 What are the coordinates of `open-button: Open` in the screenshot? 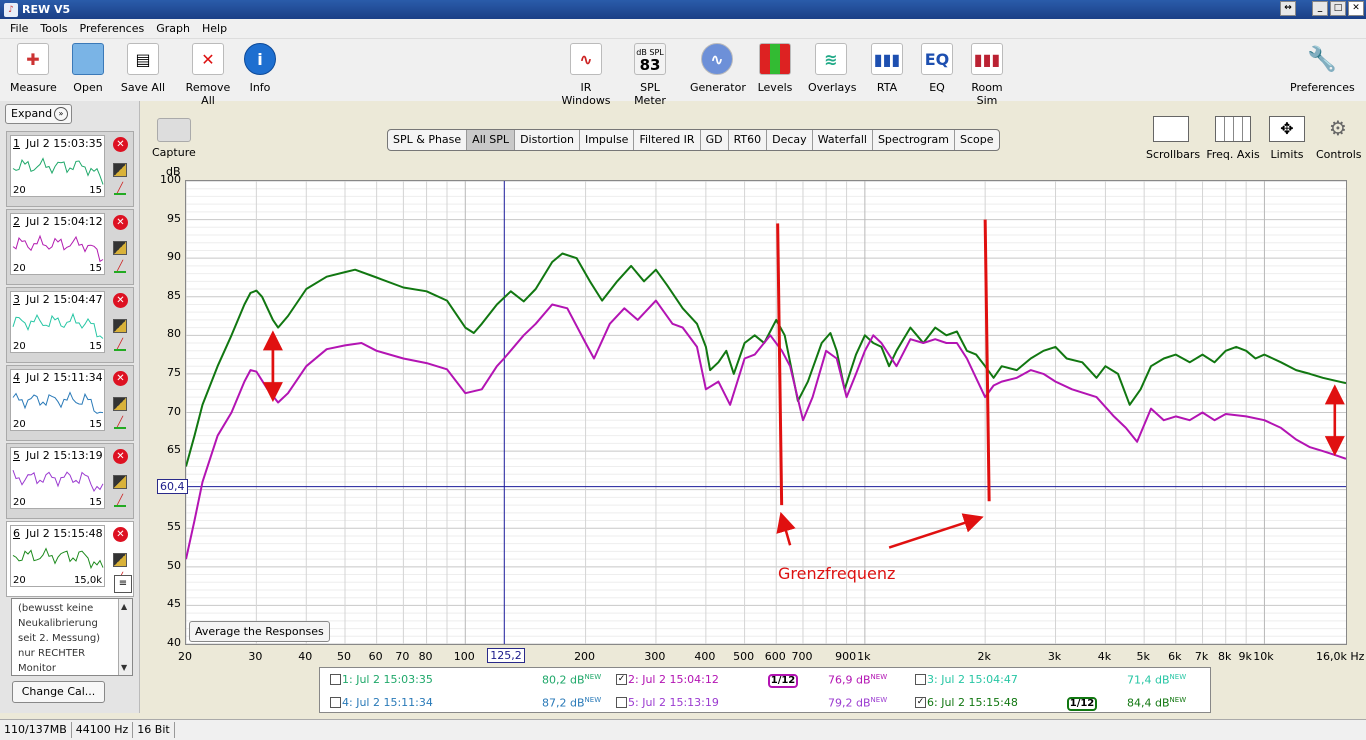 It's located at (88, 68).